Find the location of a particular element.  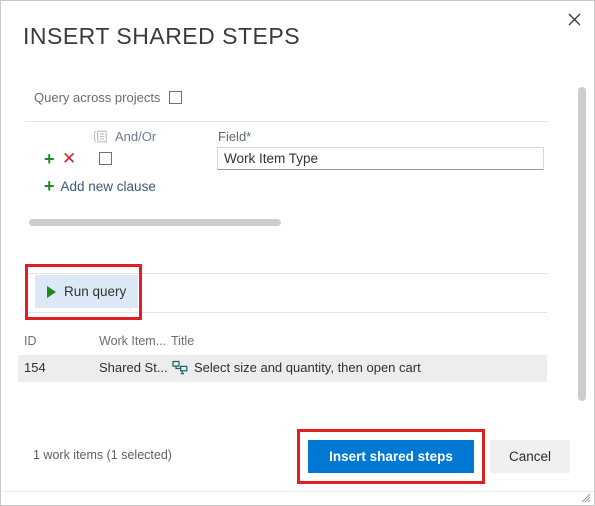

query-across-projects-label: Query across projects is located at coordinates (97, 97).